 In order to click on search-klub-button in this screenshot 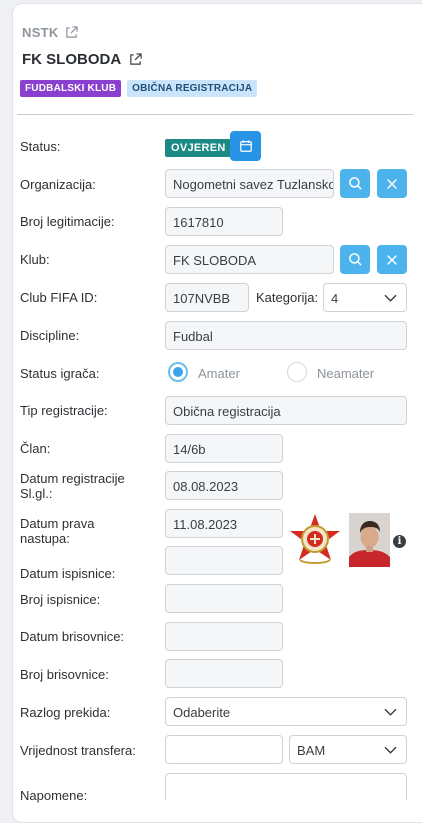, I will do `click(355, 259)`.